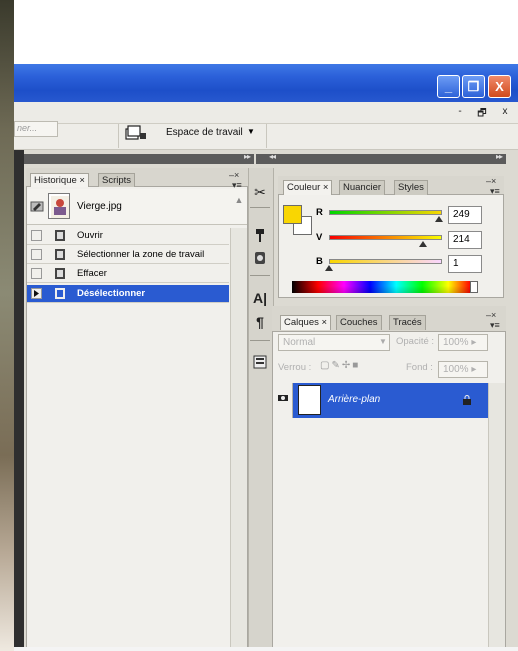 Image resolution: width=518 pixels, height=651 pixels. I want to click on tab-label: Styles, so click(411, 187).